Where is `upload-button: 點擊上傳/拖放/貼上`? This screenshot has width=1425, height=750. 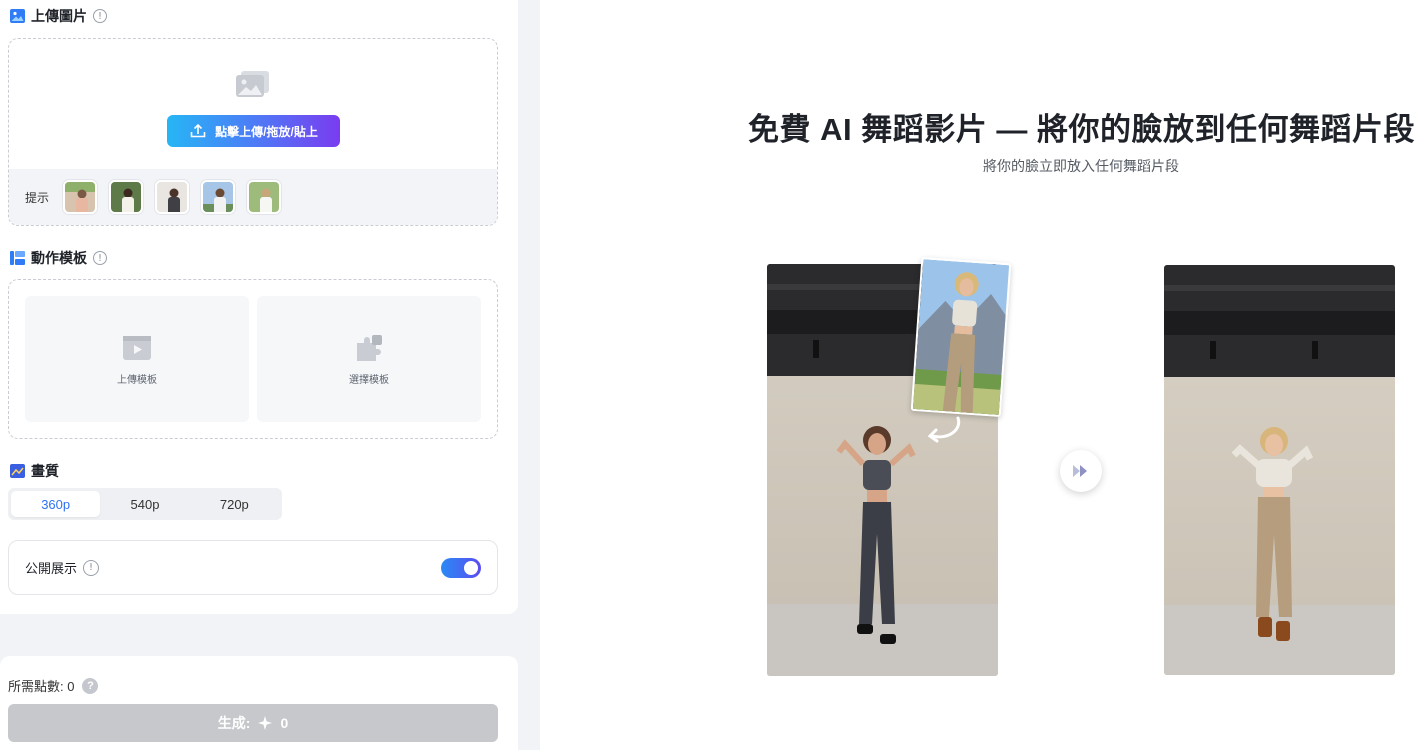 upload-button: 點擊上傳/拖放/貼上 is located at coordinates (253, 131).